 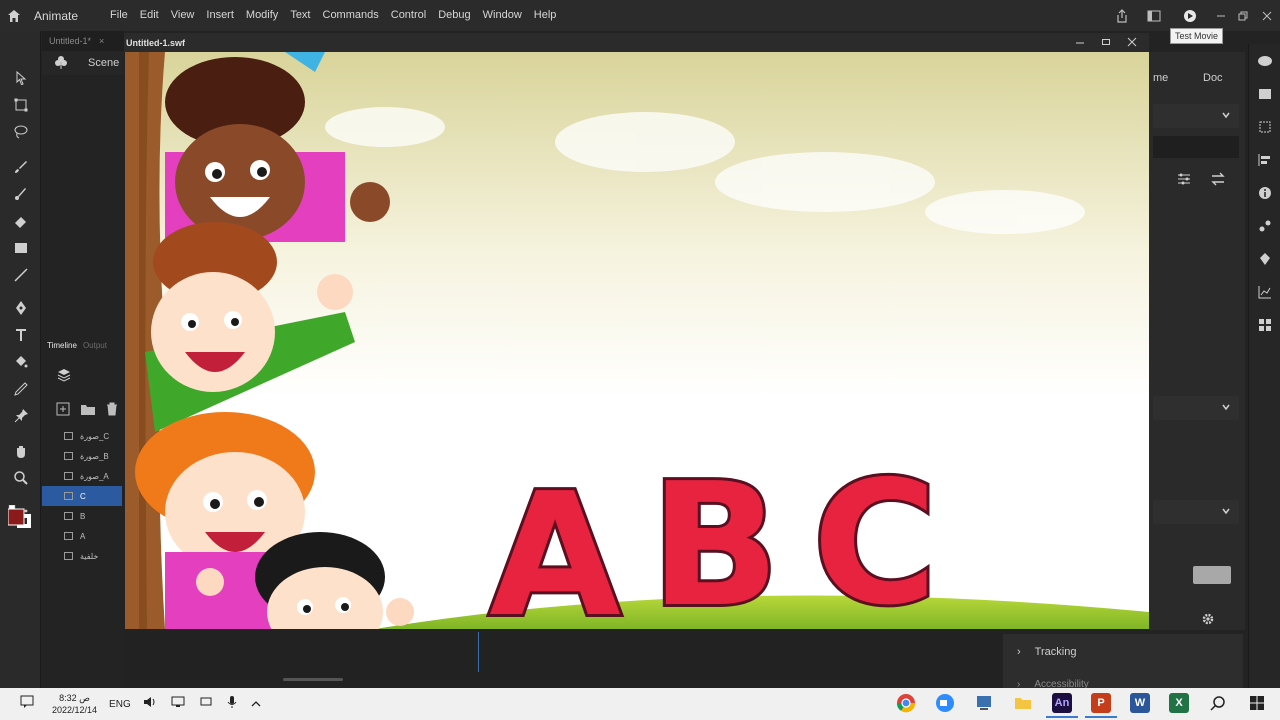 What do you see at coordinates (20, 415) in the screenshot?
I see `pin-tool-icon` at bounding box center [20, 415].